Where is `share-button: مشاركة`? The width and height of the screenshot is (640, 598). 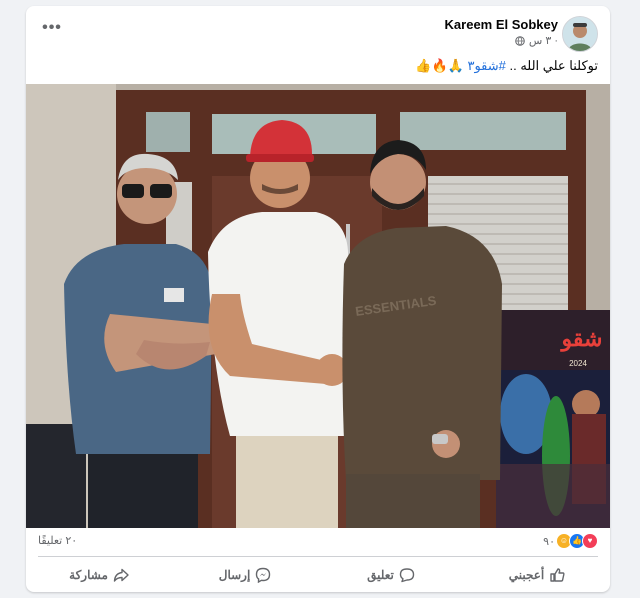
share-button: مشاركة is located at coordinates (99, 575).